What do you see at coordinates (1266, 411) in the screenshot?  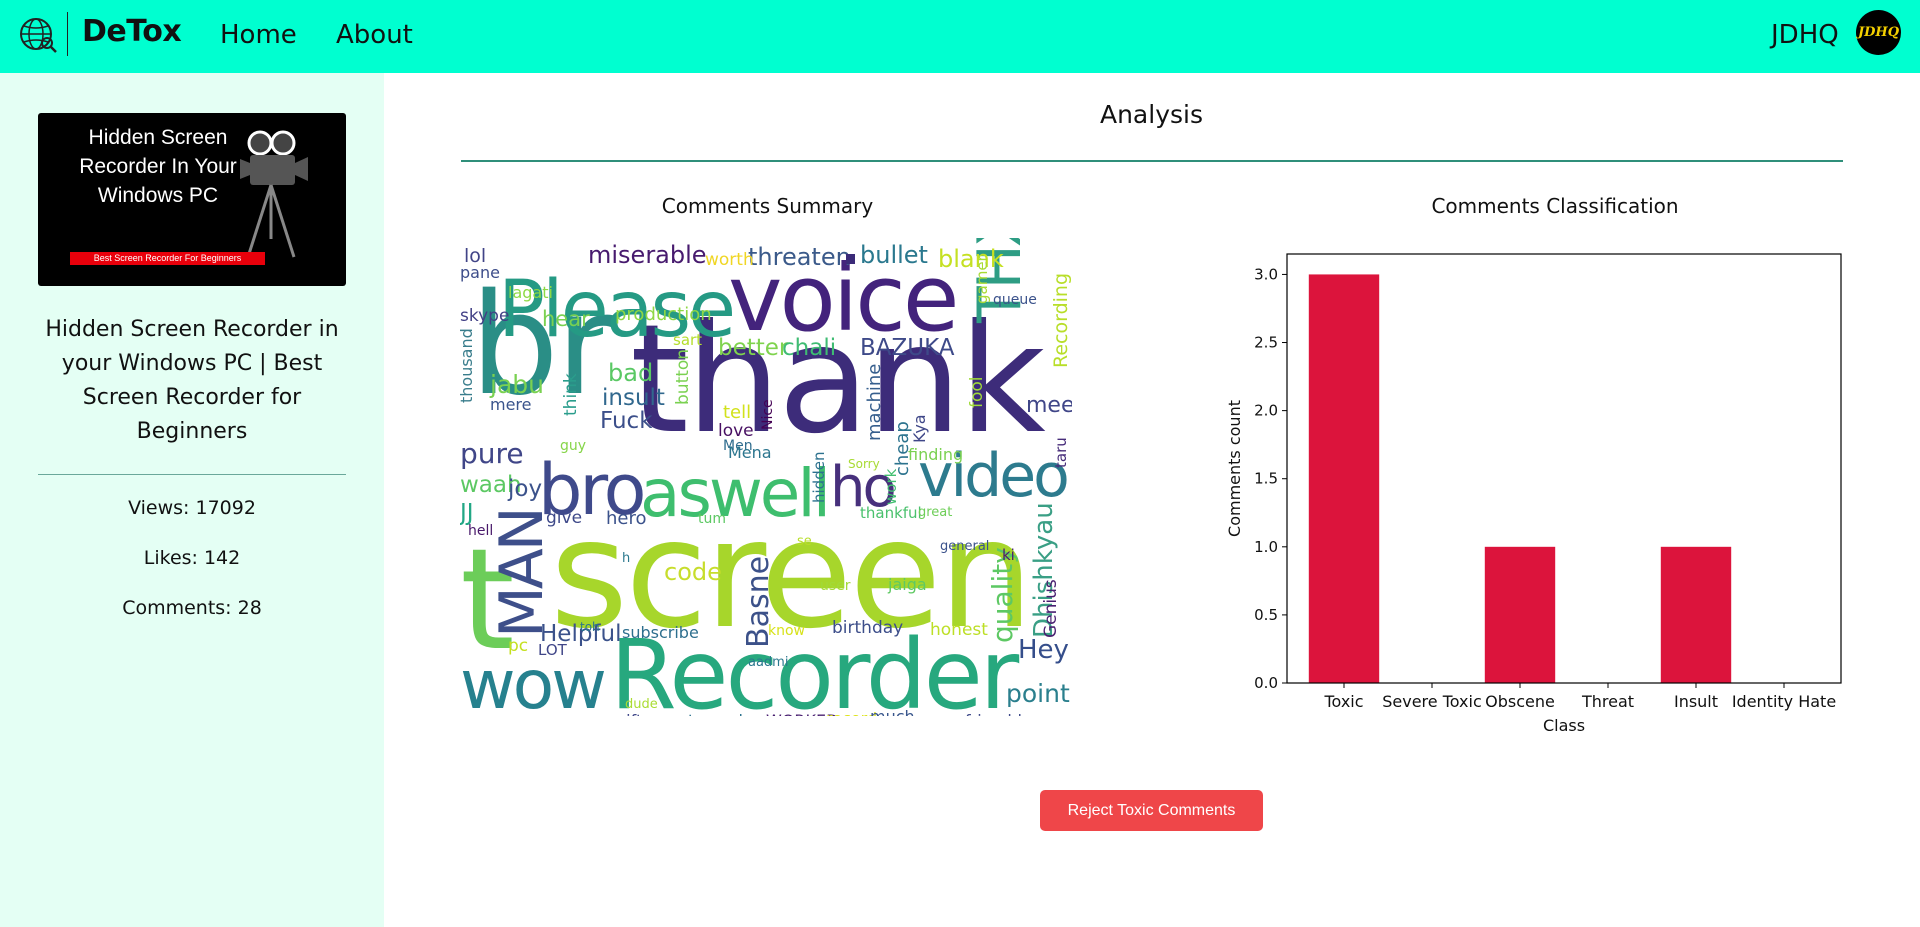 I see `y-tick-label: 2.0` at bounding box center [1266, 411].